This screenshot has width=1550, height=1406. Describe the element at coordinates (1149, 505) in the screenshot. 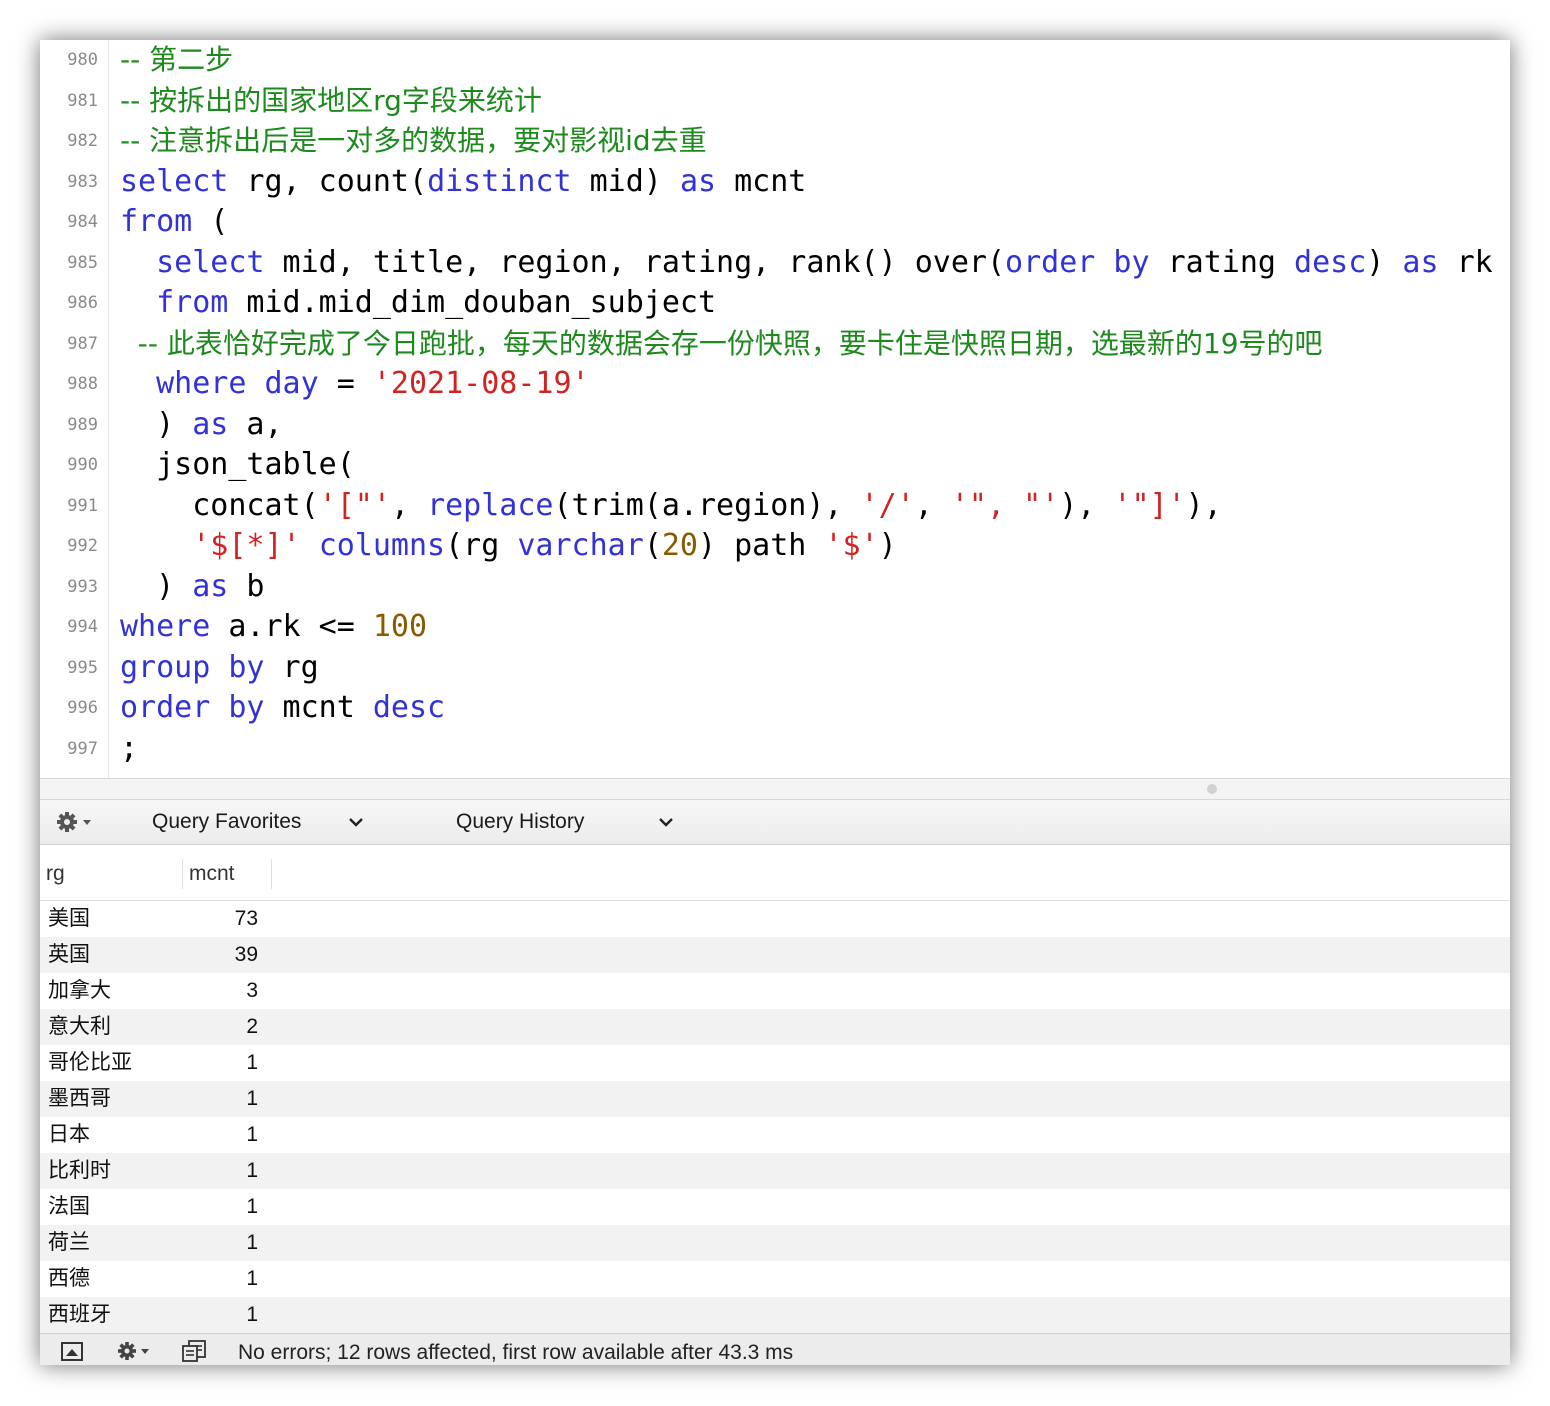

I see `code-token: '"]'` at that location.